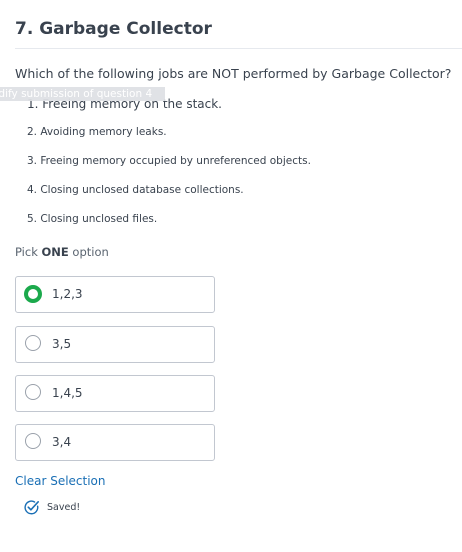  Describe the element at coordinates (76, 94) in the screenshot. I see `tooltip-text: odify submission of question 4` at that location.